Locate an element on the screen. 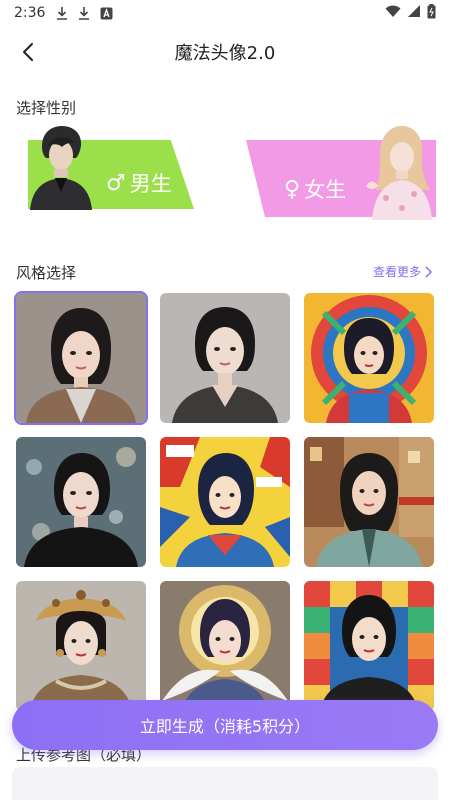  gender-male-option: ♂ 男生 is located at coordinates (111, 173).